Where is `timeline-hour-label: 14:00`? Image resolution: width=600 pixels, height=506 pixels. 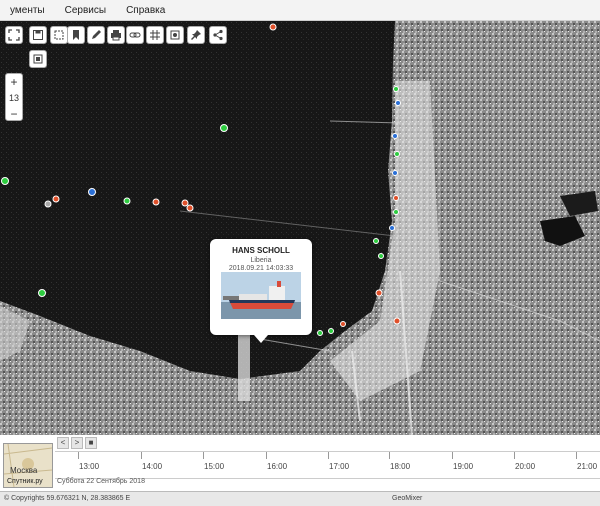
timeline-hour-label: 14:00 is located at coordinates (152, 466).